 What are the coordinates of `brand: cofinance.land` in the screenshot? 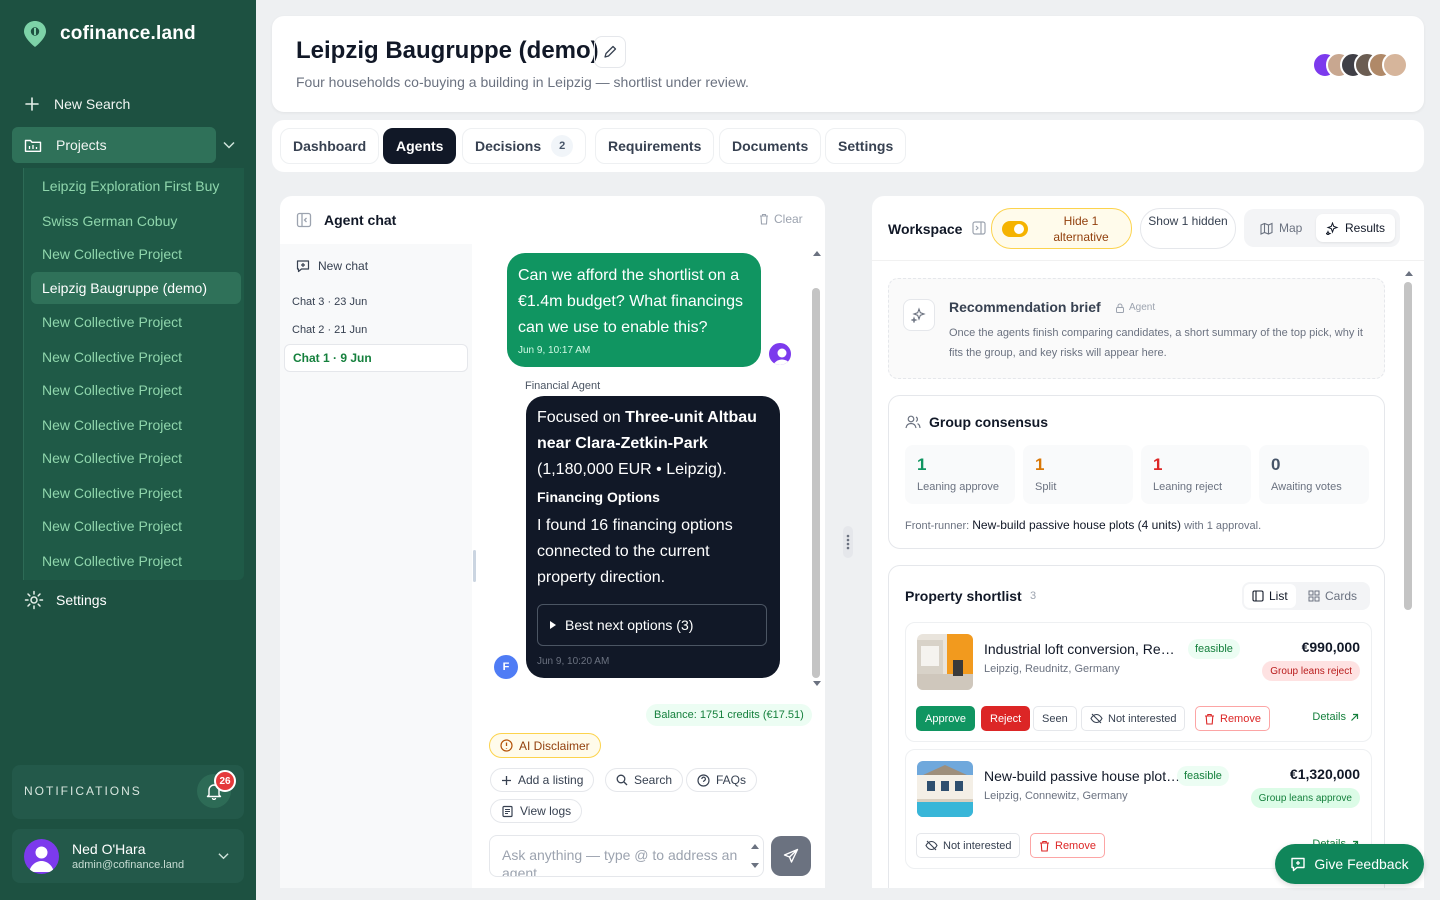 It's located at (109, 34).